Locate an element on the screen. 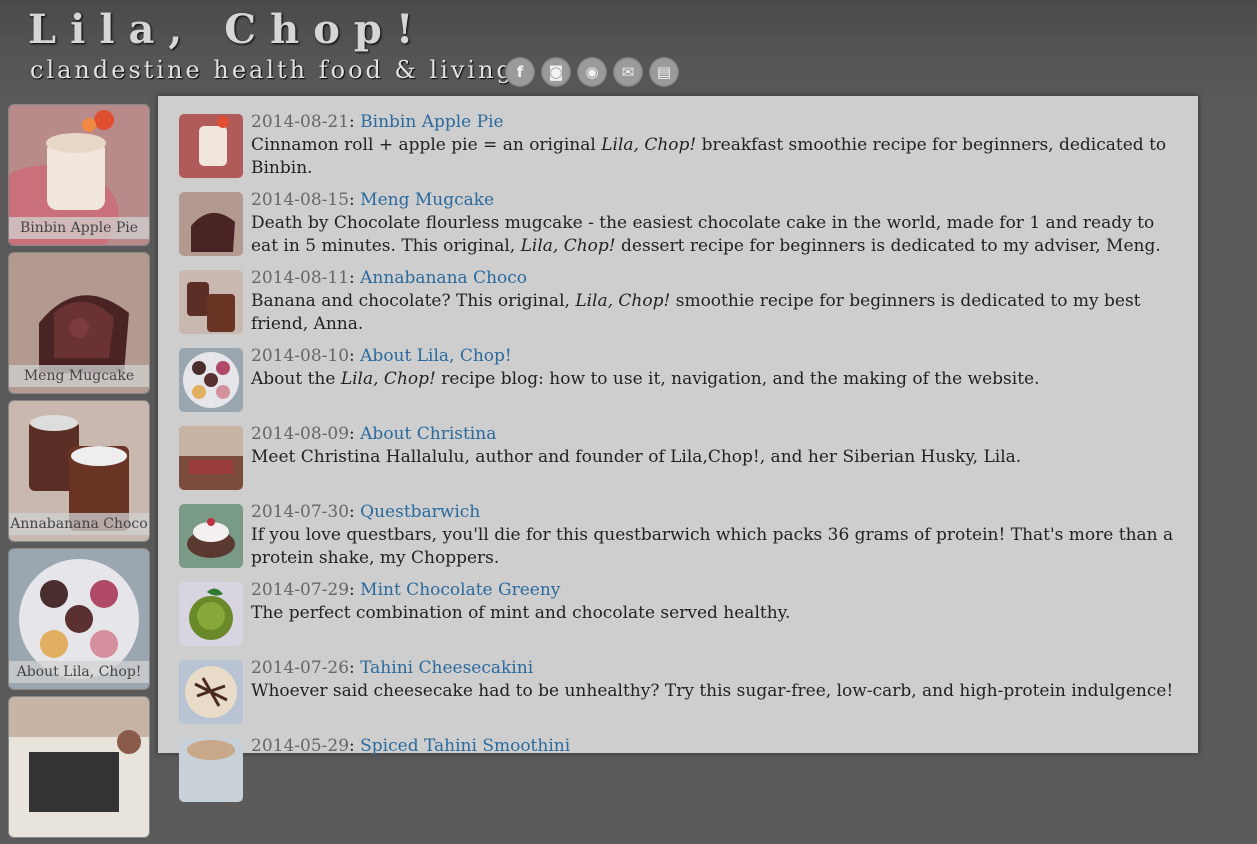 This screenshot has height=844, width=1257. document-icon: ▤ is located at coordinates (664, 72).